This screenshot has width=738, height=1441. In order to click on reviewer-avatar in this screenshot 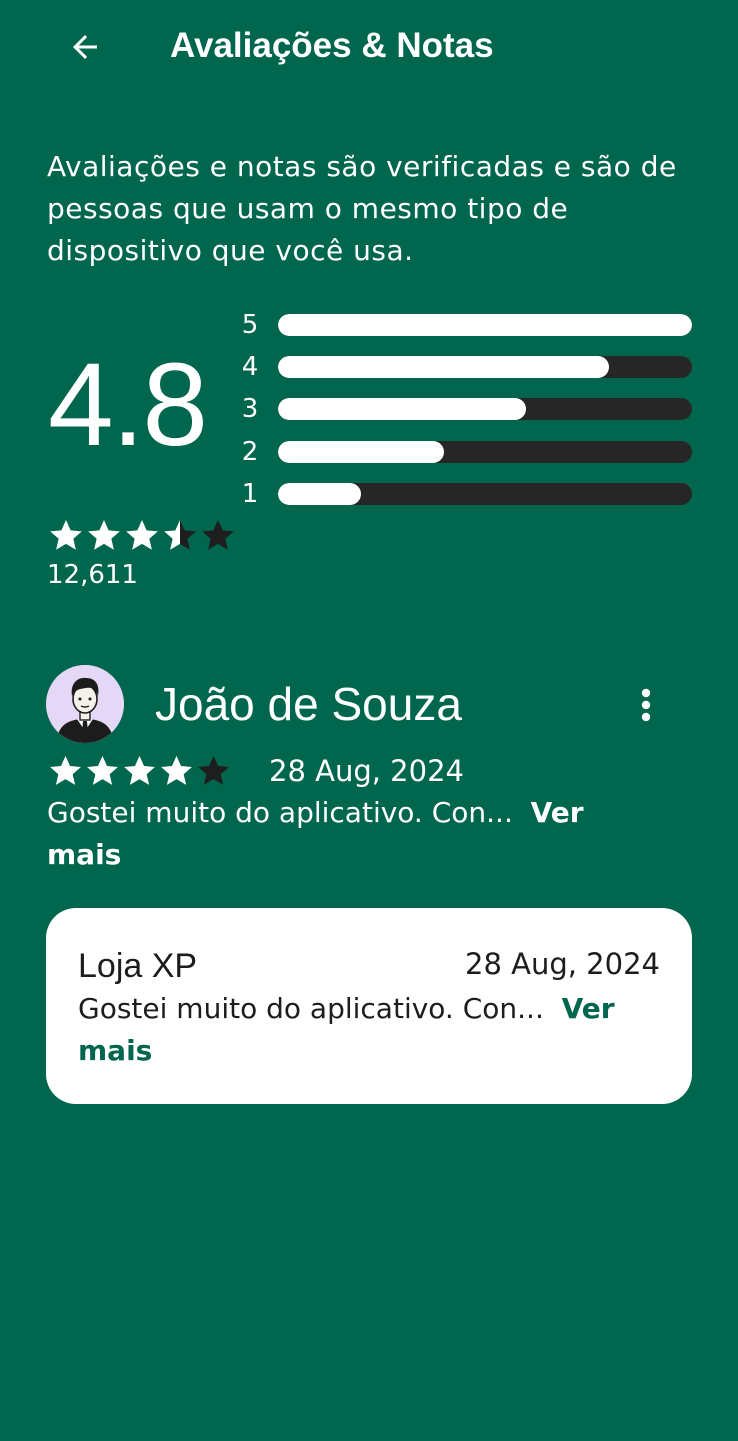, I will do `click(85, 704)`.